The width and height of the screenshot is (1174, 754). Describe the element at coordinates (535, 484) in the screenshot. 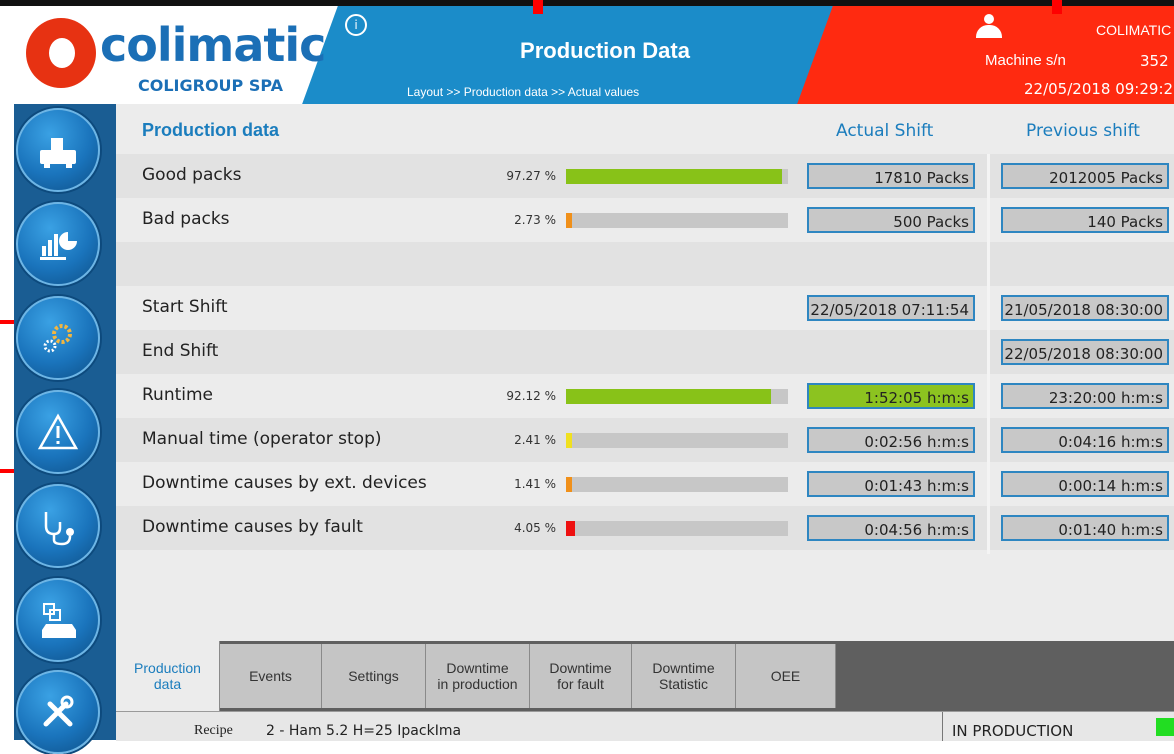

I see `row-percent: 1.41 %` at that location.